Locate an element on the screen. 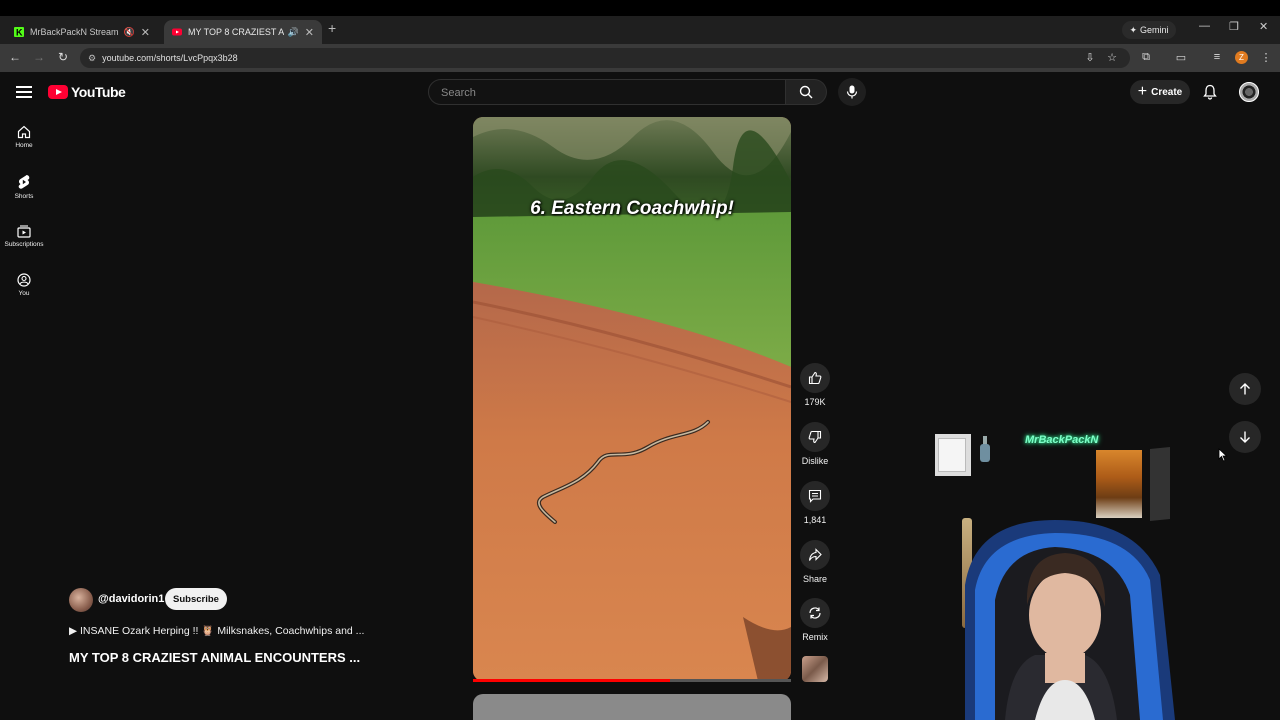  like-button: 179K is located at coordinates (815, 385).